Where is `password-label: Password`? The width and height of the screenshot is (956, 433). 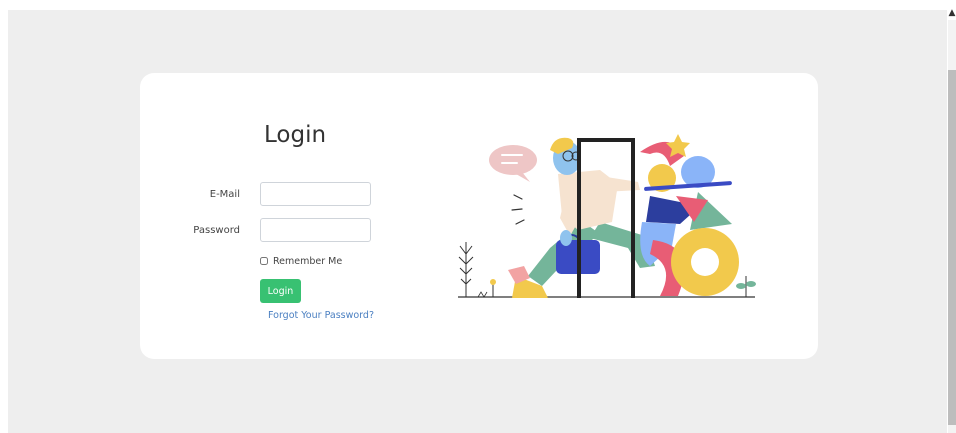
password-label: Password is located at coordinates (216, 230).